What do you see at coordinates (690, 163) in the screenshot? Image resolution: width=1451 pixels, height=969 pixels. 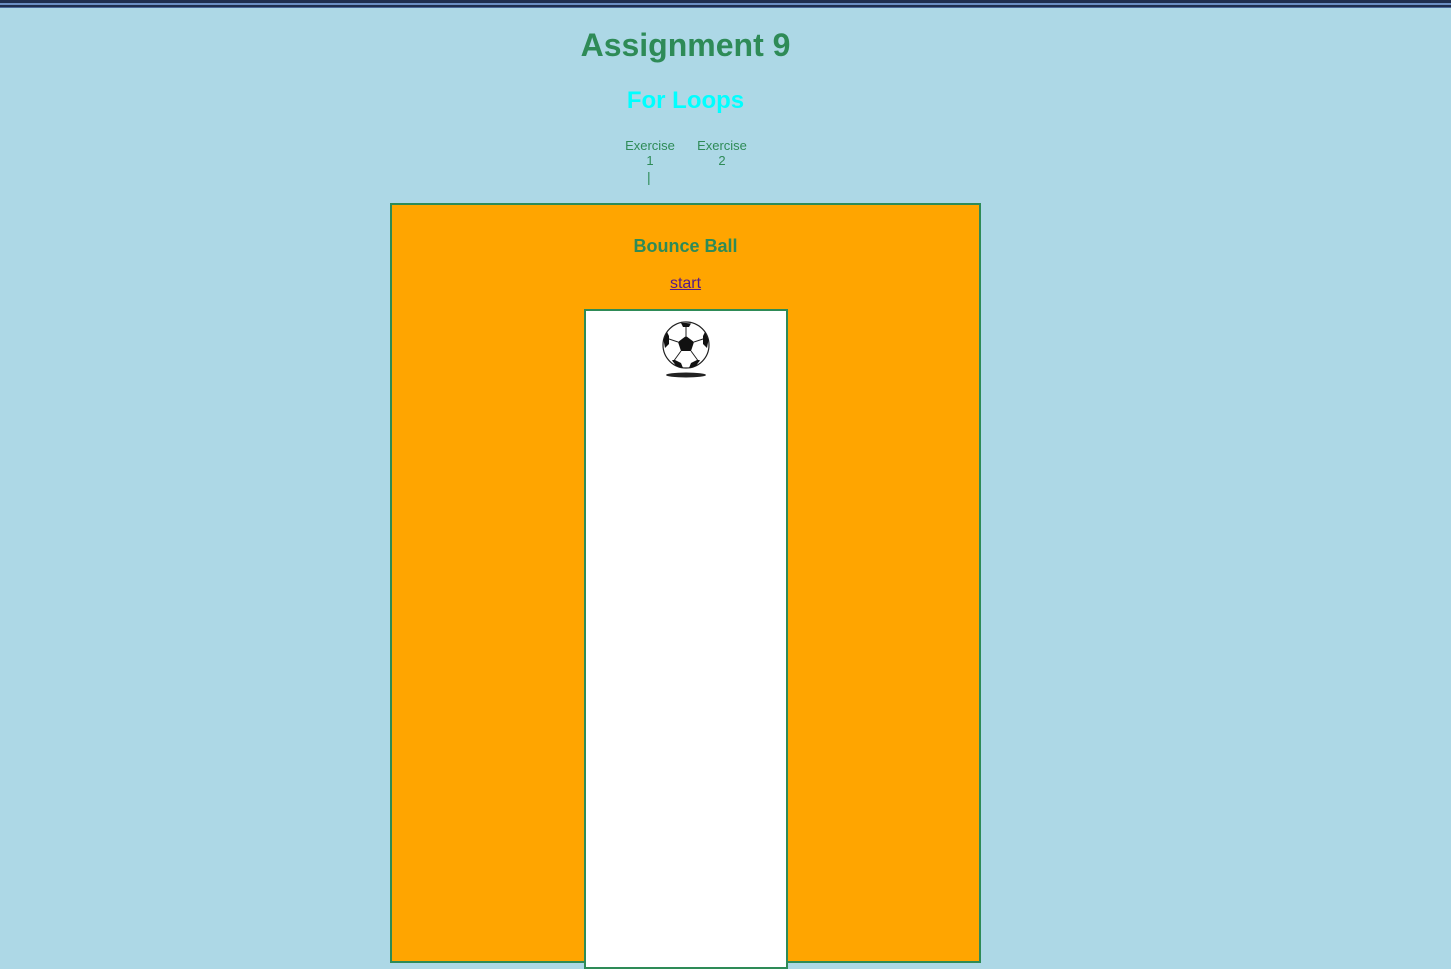 I see `exercise-nav: Exercise 1 | Exercise 2` at bounding box center [690, 163].